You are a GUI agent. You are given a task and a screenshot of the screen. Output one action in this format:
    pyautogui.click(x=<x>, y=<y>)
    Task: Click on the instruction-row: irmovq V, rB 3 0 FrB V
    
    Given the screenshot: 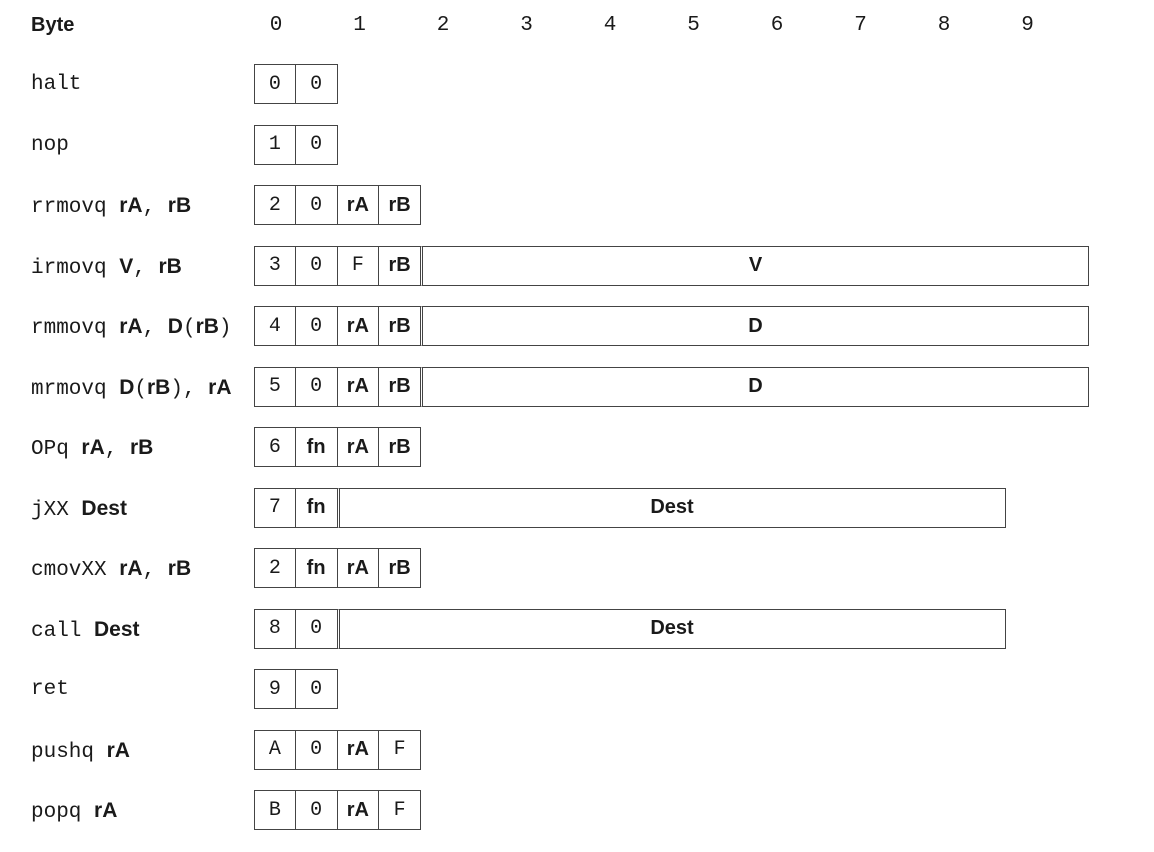 What is the action you would take?
    pyautogui.click(x=577, y=266)
    